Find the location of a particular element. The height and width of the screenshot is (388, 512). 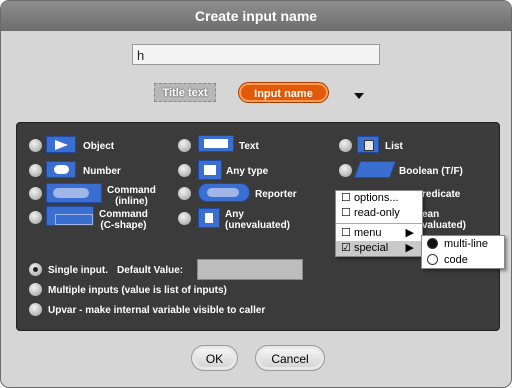

label-list: List is located at coordinates (394, 146).